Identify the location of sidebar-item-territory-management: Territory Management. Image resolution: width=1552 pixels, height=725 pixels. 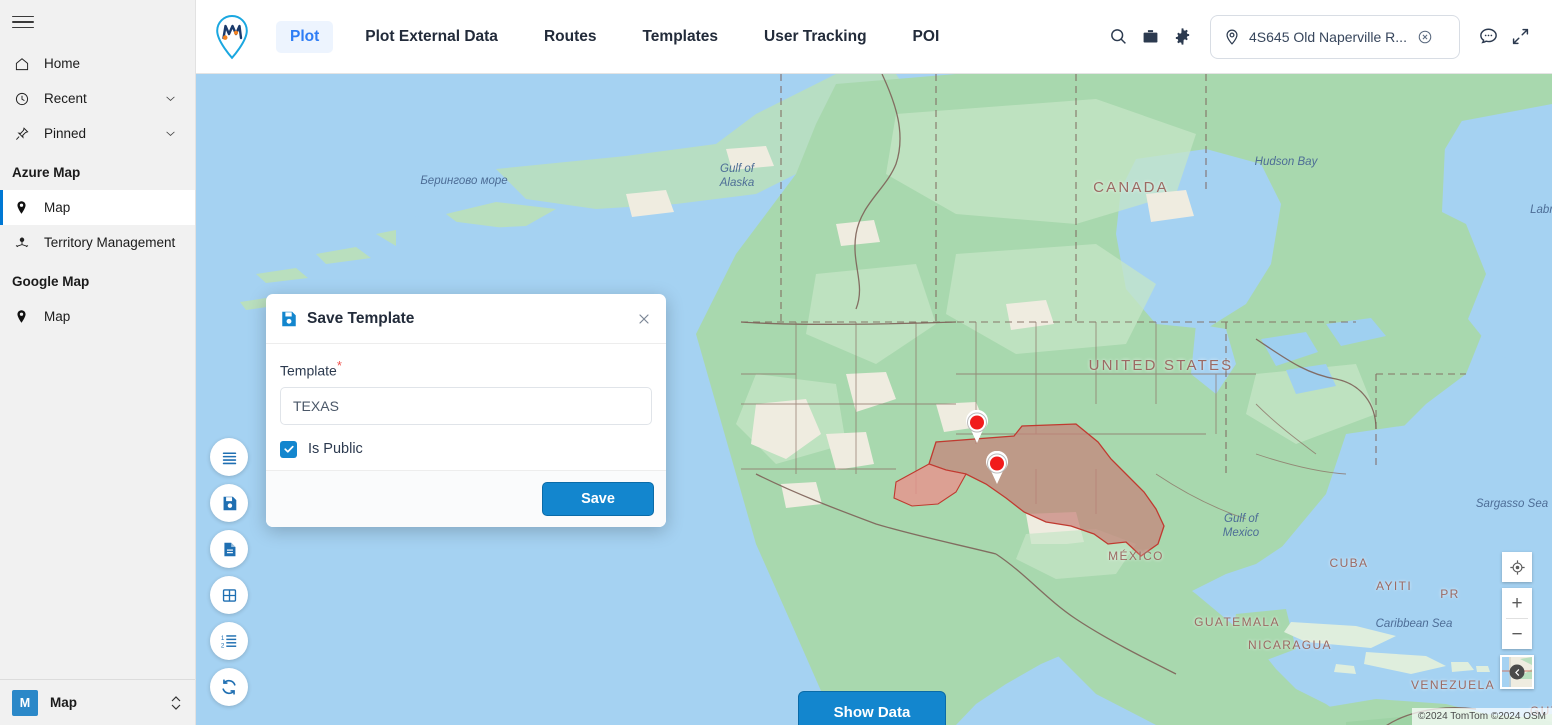
(97, 242).